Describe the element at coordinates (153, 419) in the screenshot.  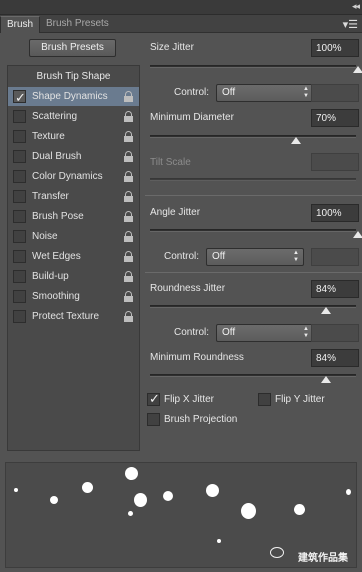
I see `brush-projection-checkbox` at that location.